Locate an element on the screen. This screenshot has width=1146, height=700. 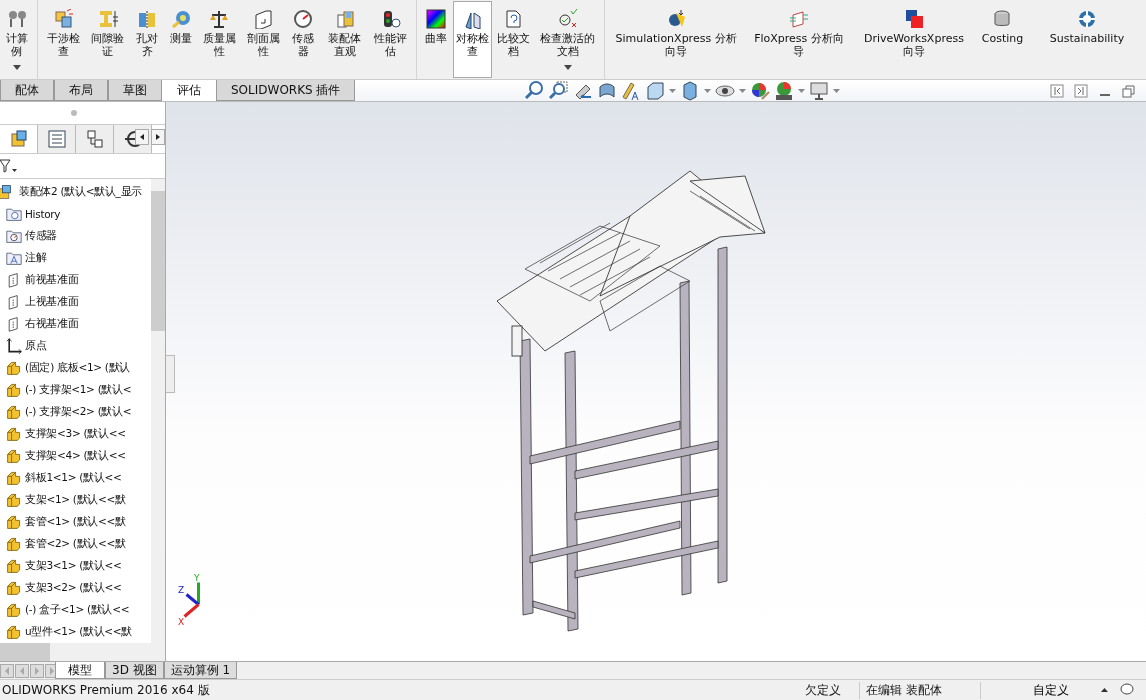
tree-item: 套管<1> (默认<<默 is located at coordinates (75, 522).